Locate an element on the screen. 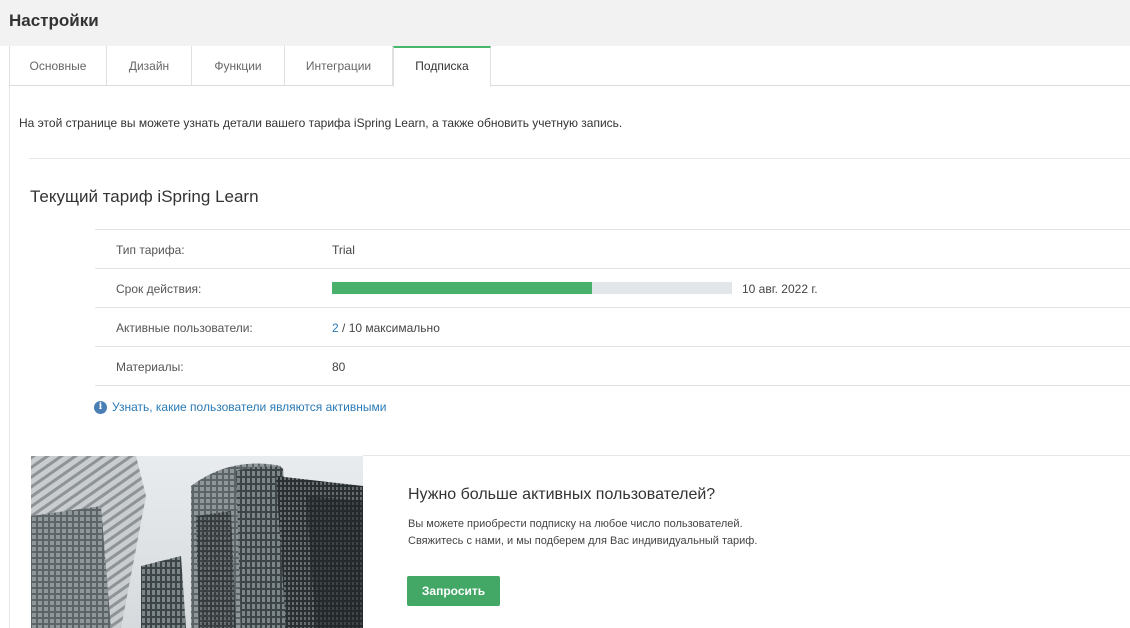 This screenshot has width=1130, height=628. materials-label: Материалы: is located at coordinates (150, 367).